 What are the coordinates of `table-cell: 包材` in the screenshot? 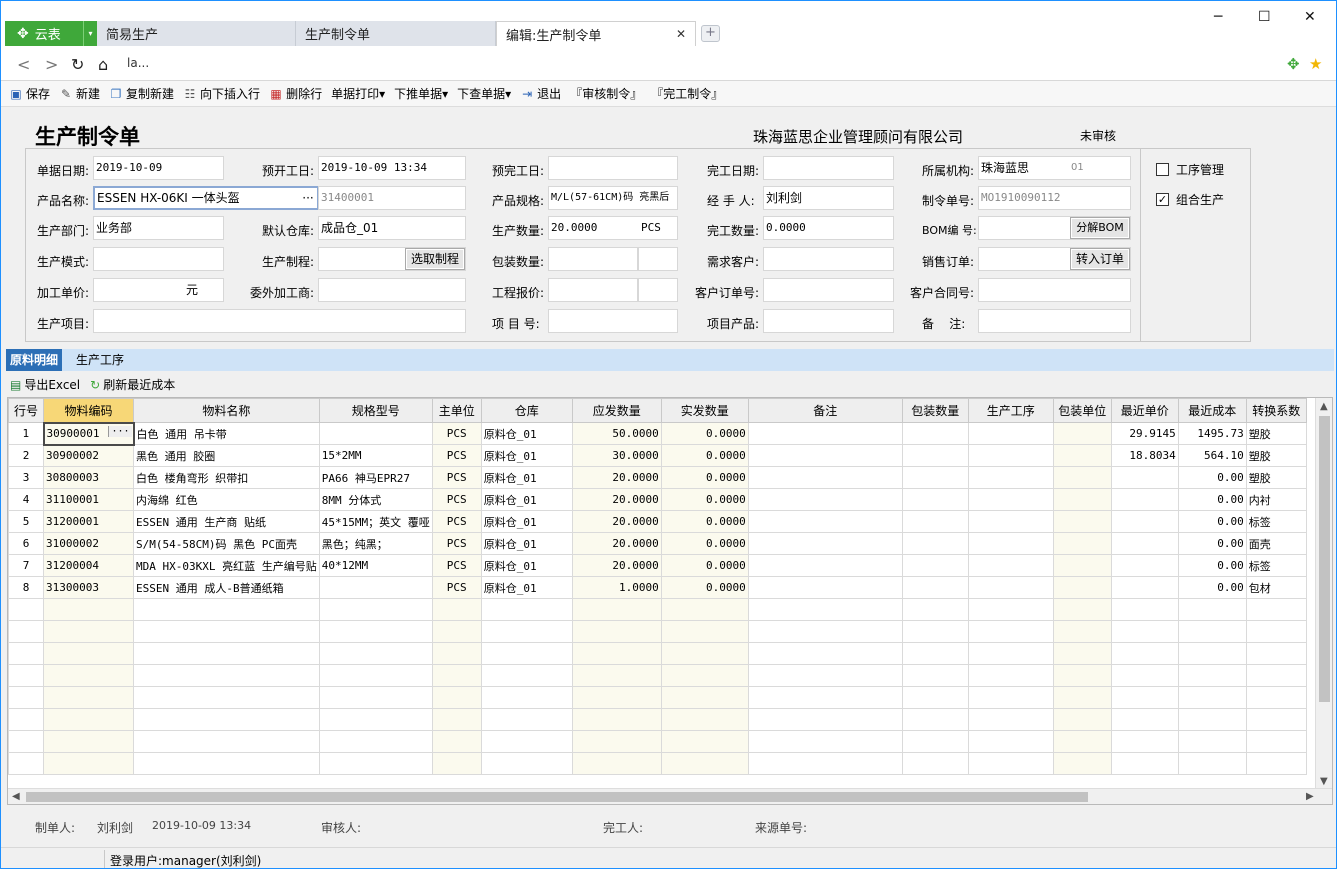 It's located at (1276, 587).